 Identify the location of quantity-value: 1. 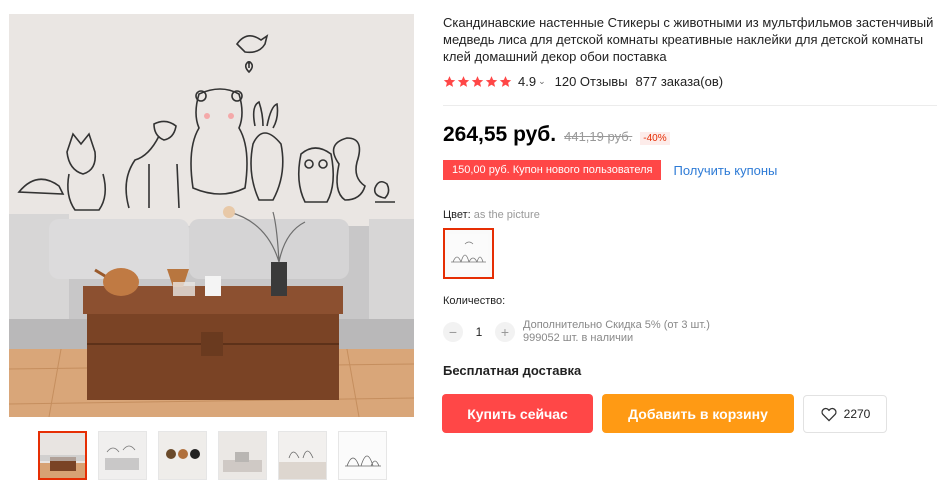
(479, 332).